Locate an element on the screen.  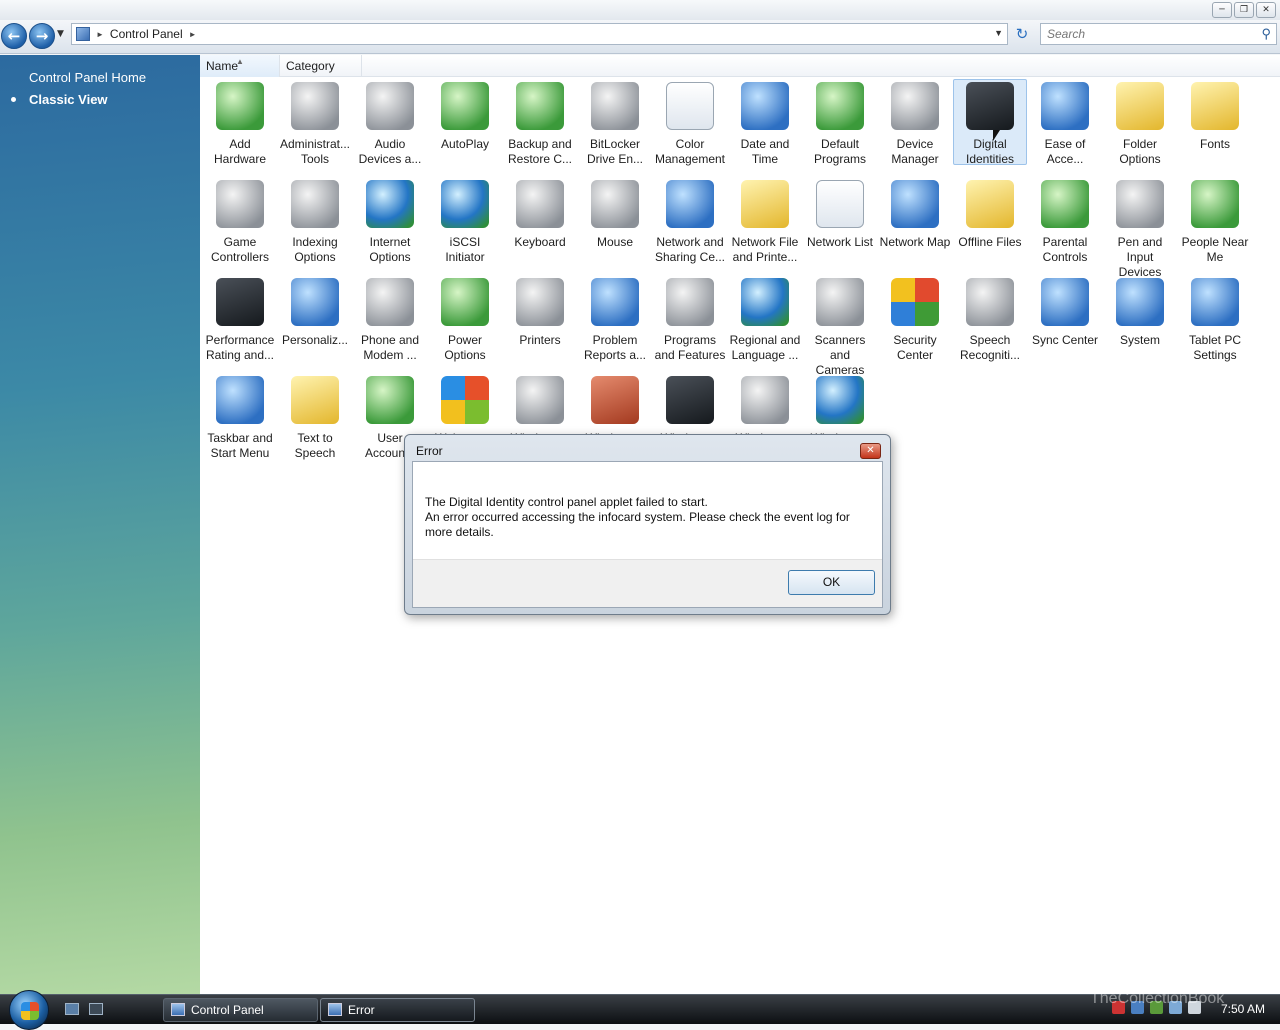
control-panel-item: Mouse is located at coordinates (615, 220).